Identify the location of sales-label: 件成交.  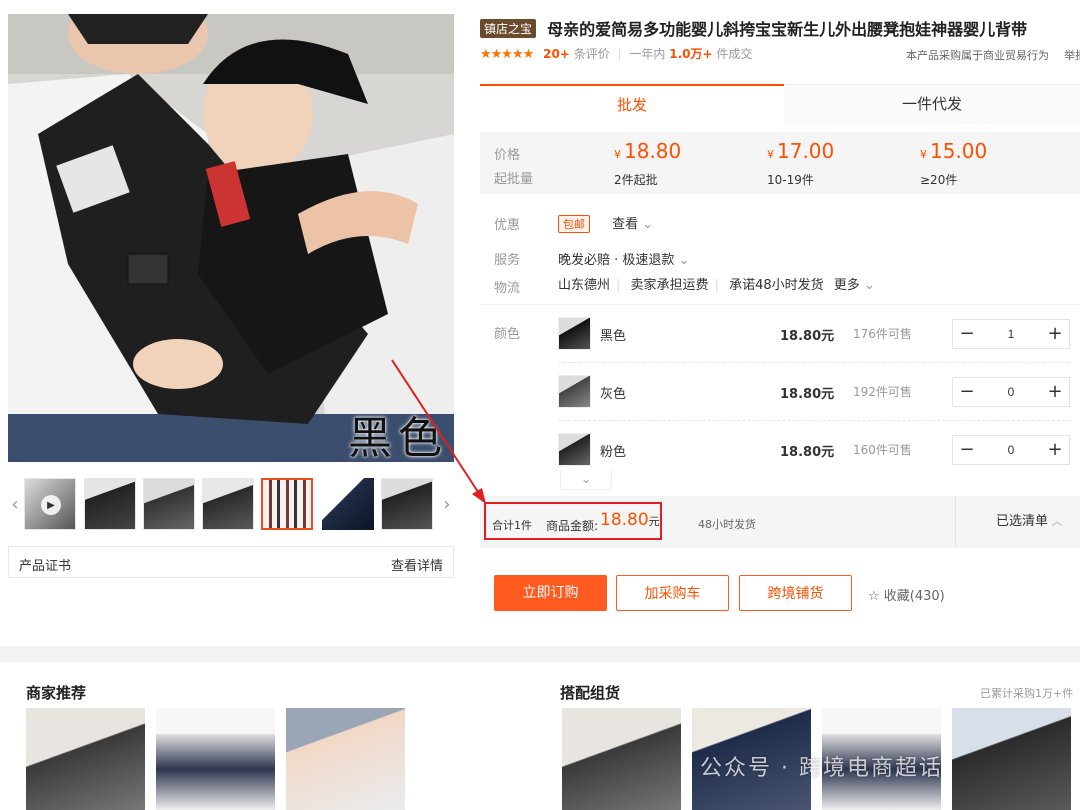
(734, 54).